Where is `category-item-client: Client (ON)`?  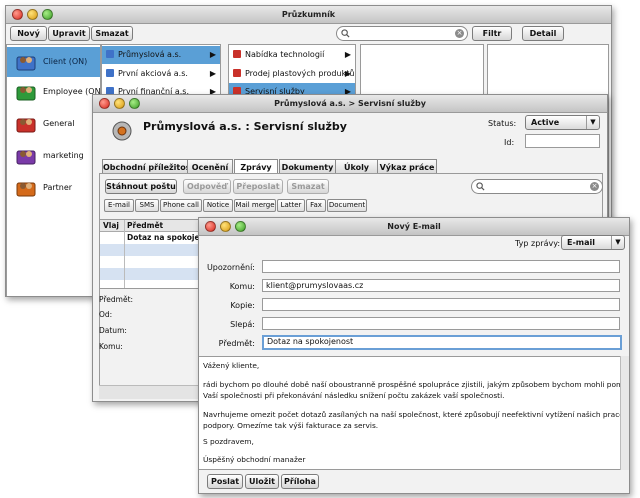 category-item-client: Client (ON) is located at coordinates (53, 62).